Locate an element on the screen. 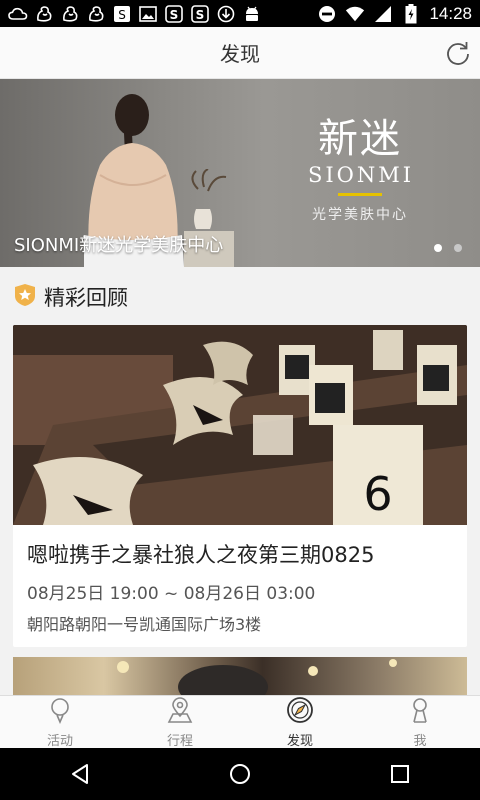 The width and height of the screenshot is (480, 800). event-location: 朝阳路朝阳一号凯通国际广场3楼 is located at coordinates (144, 624).